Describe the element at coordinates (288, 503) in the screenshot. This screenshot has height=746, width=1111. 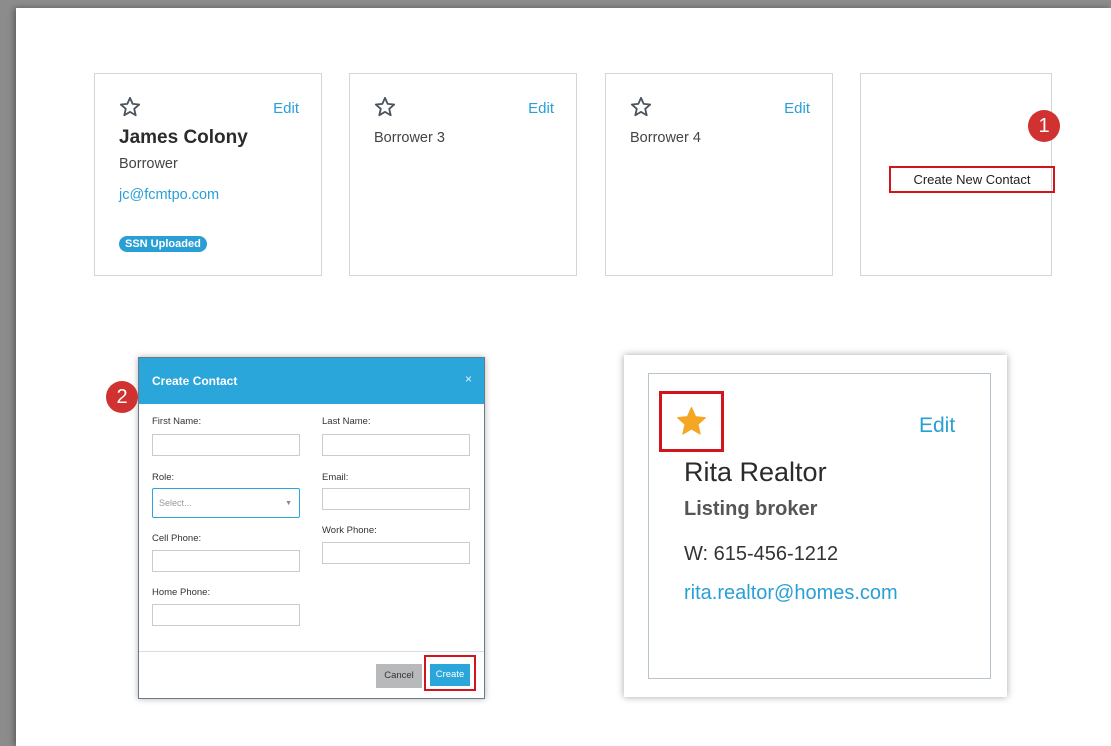
I see `chevron-down-icon: ▼` at that location.